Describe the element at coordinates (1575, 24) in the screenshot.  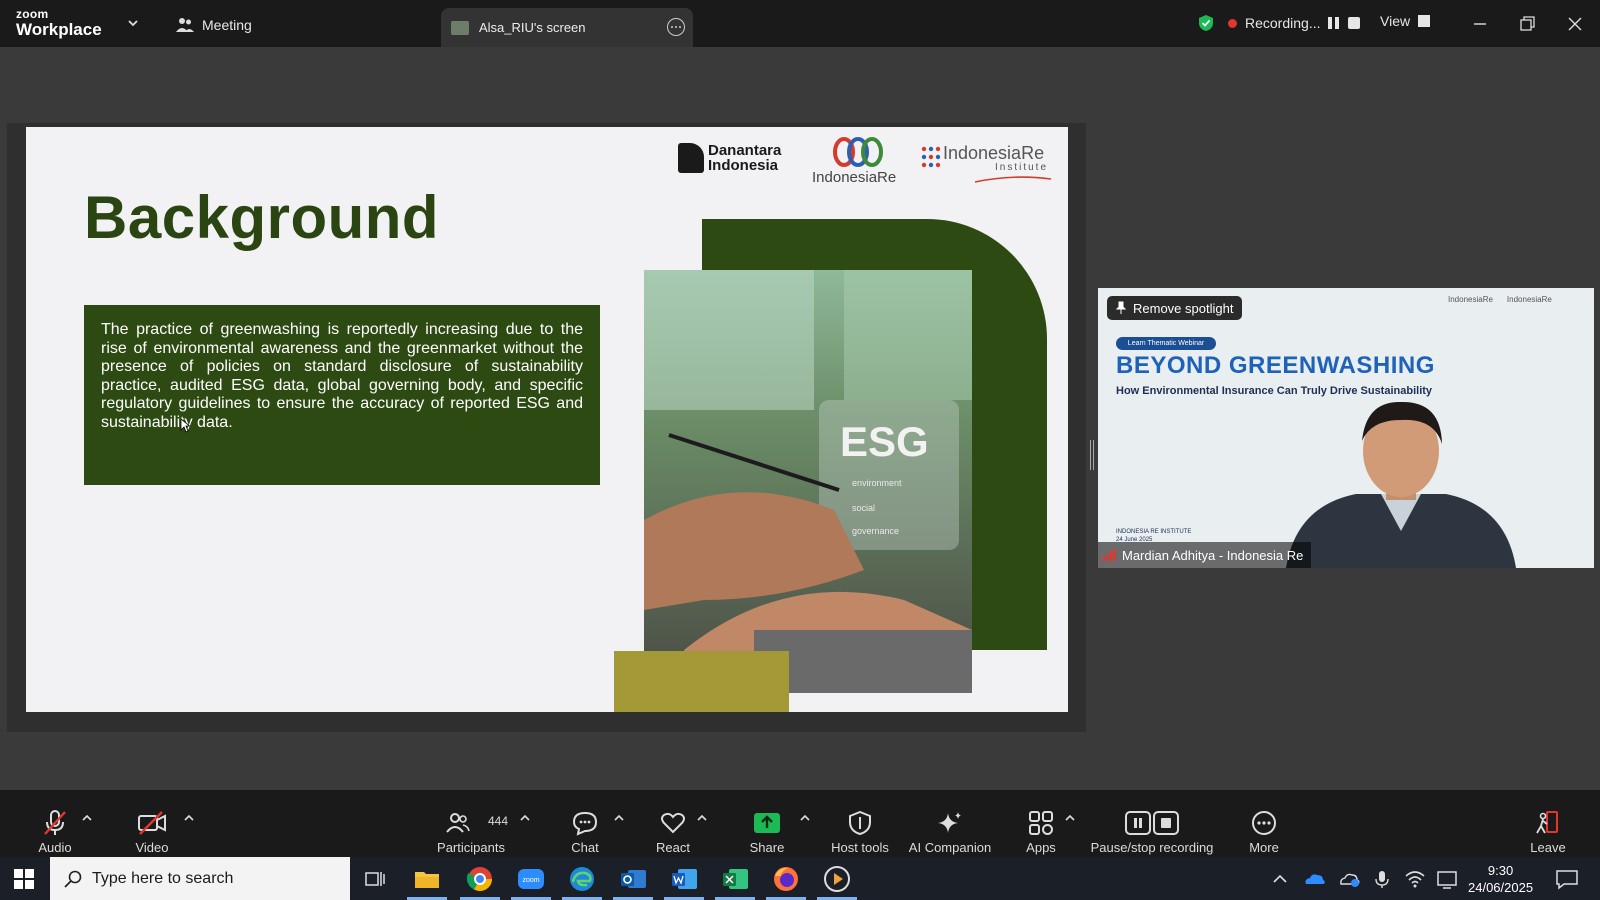
I see `close-icon` at that location.